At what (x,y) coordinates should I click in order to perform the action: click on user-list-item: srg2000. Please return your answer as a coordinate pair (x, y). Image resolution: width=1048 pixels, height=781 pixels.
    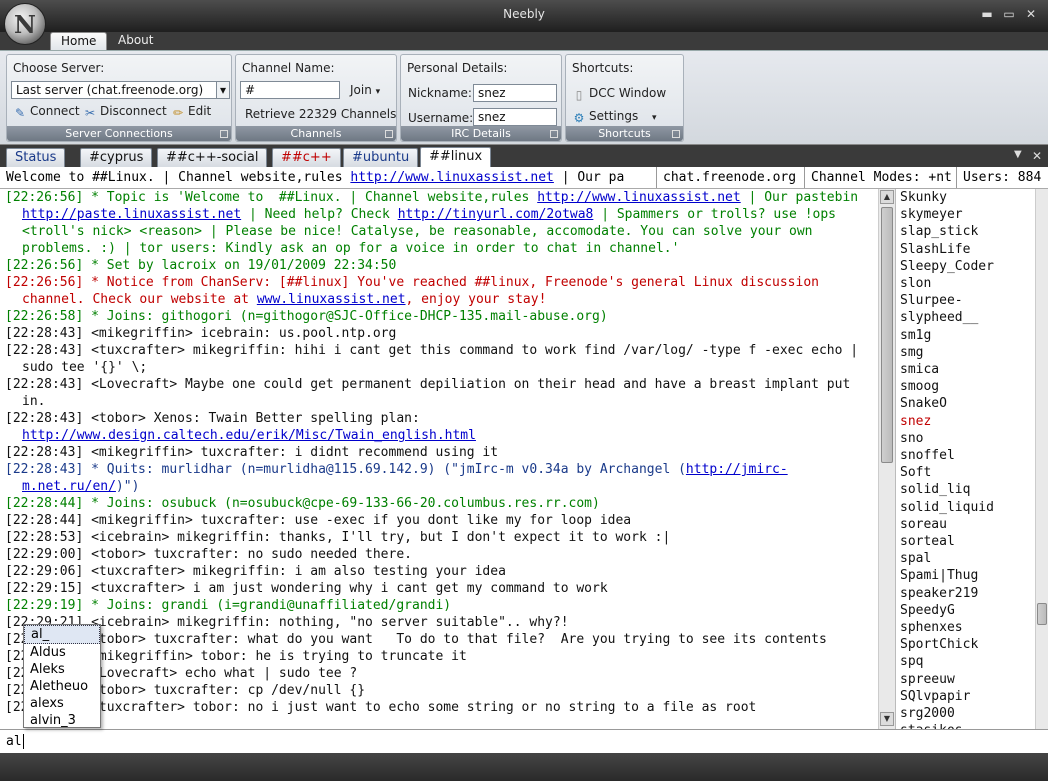
    Looking at the image, I should click on (967, 713).